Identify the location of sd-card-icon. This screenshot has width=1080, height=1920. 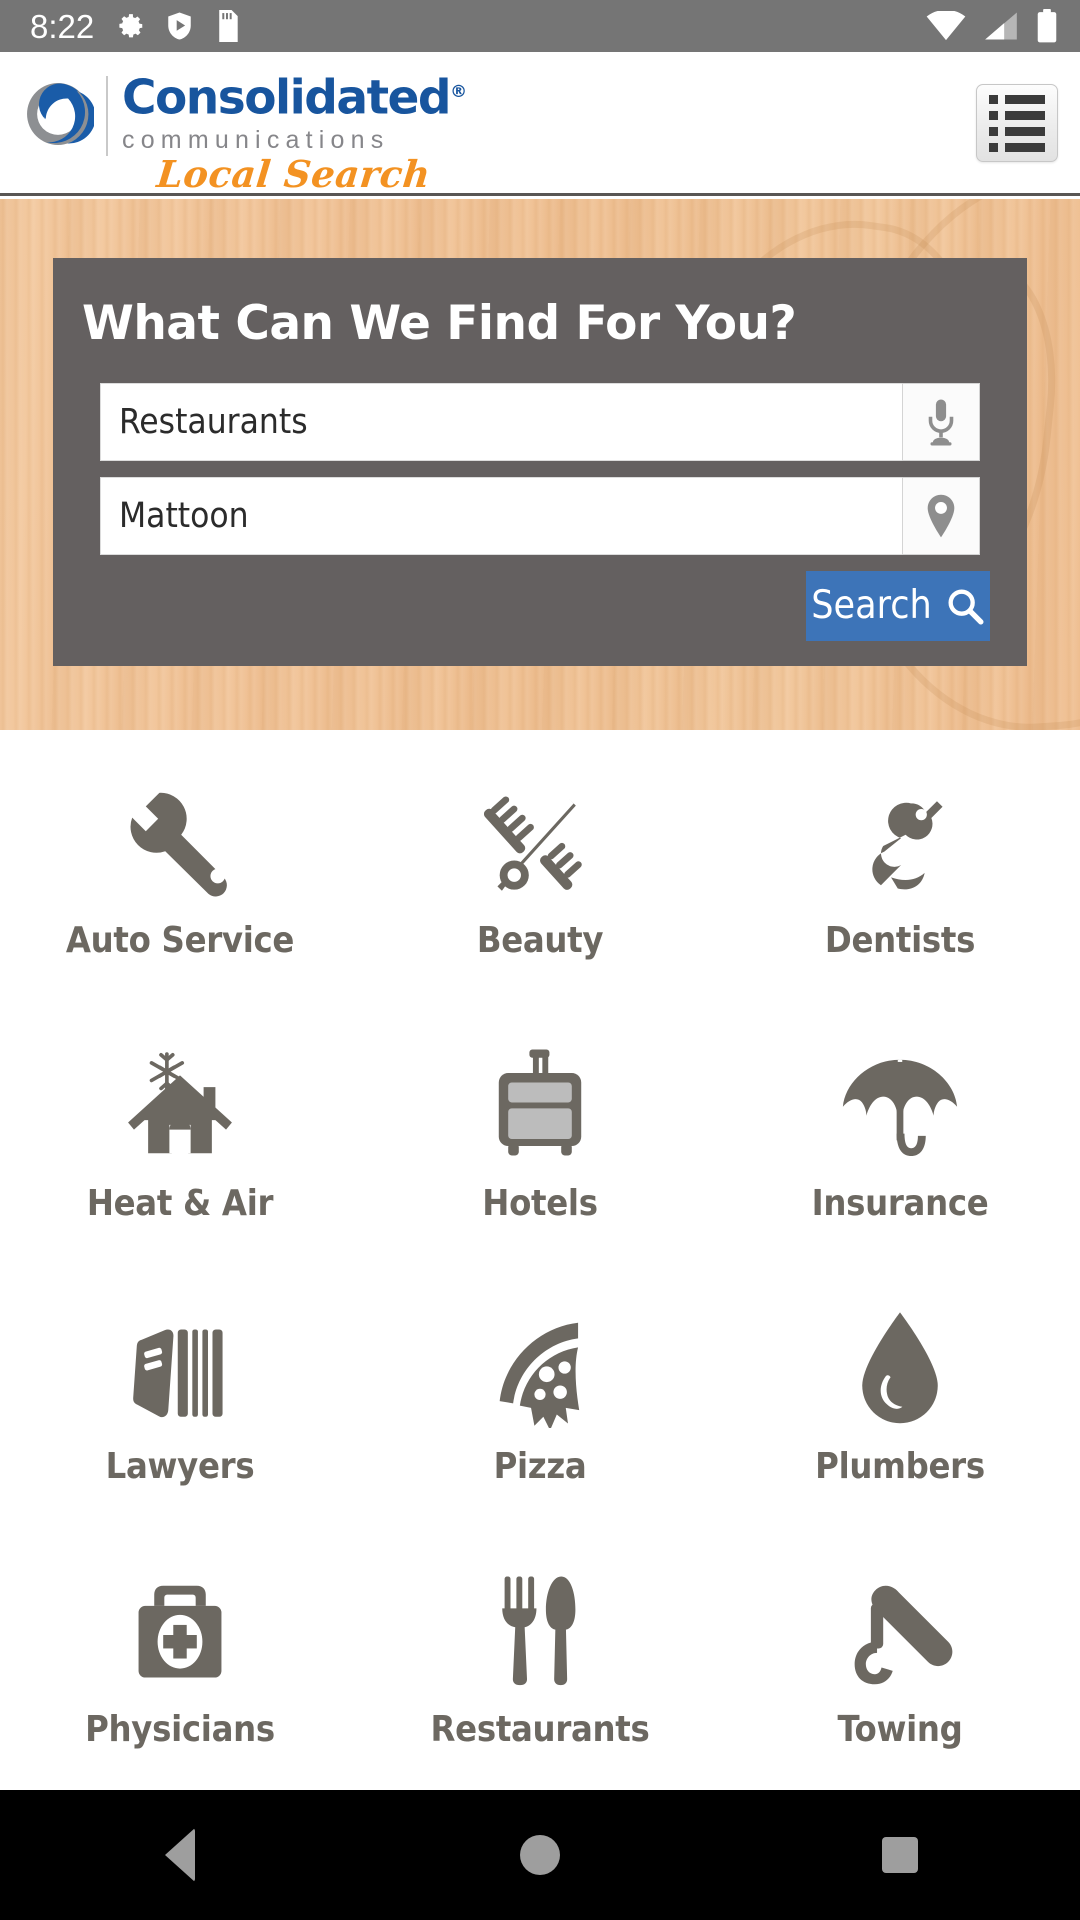
(228, 26).